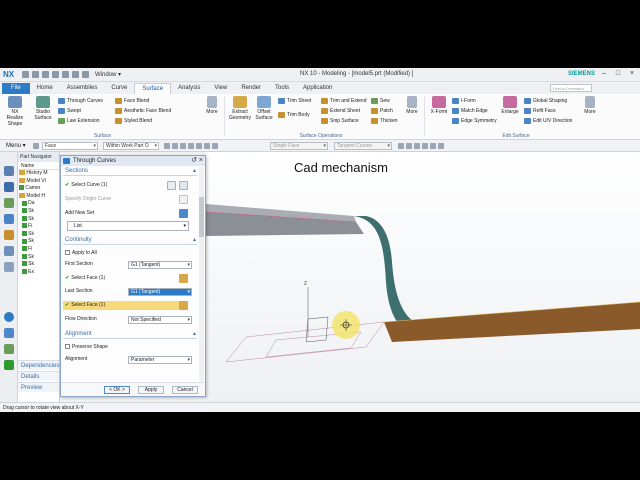 This screenshot has height=480, width=640. What do you see at coordinates (212, 105) in the screenshot?
I see `more-surface-button: More` at bounding box center [212, 105].